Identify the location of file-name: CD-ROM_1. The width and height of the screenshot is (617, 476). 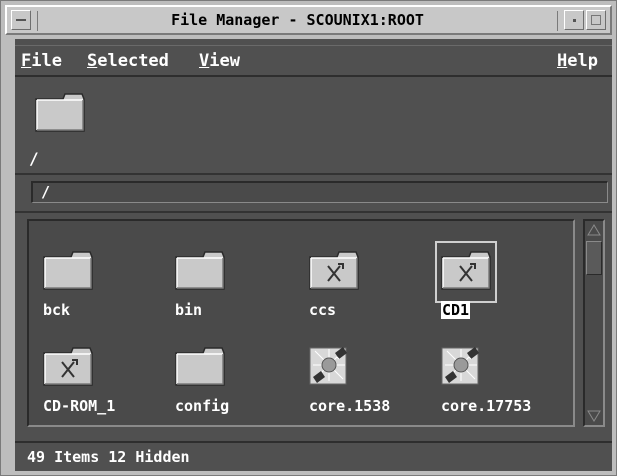
(79, 406).